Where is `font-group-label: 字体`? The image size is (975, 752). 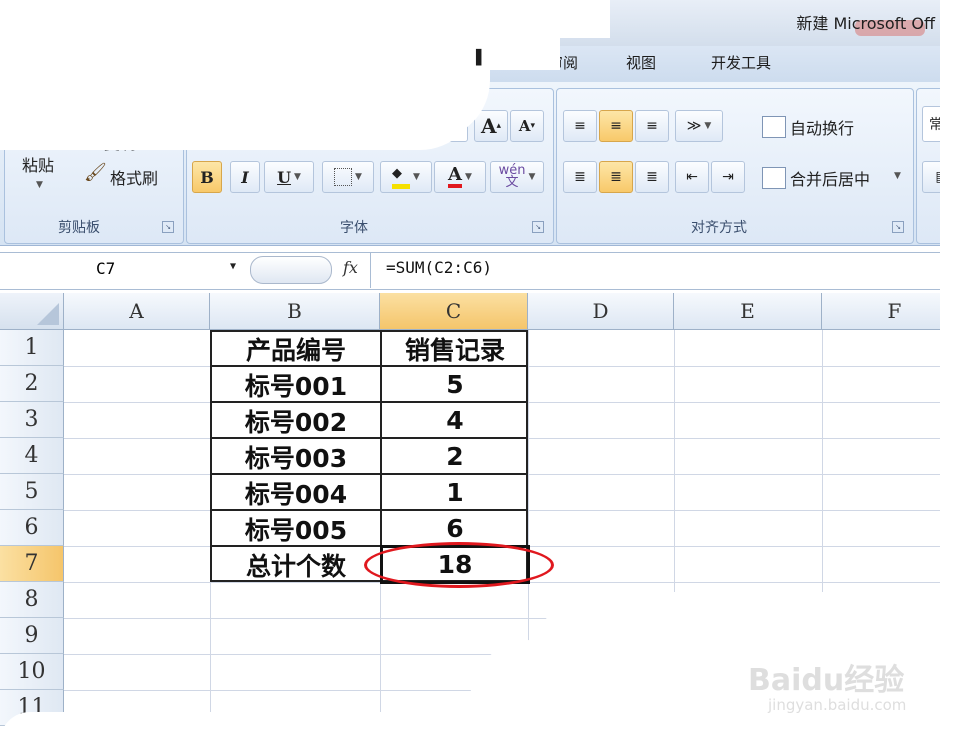 font-group-label: 字体 is located at coordinates (354, 228).